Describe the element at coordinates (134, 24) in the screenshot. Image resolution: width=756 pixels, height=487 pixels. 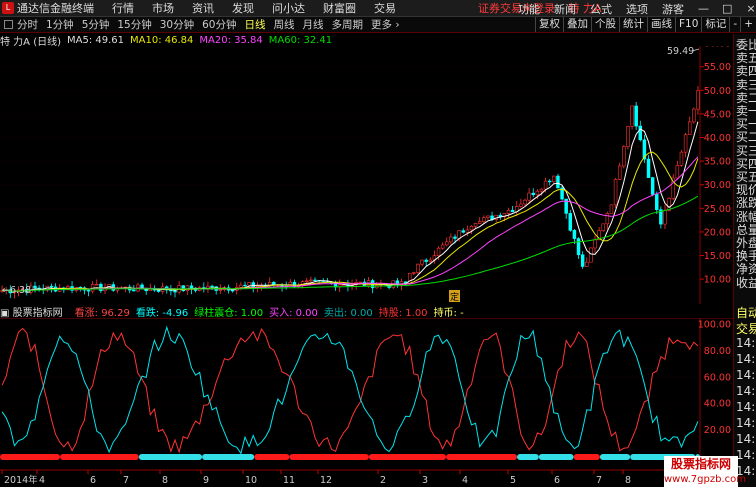
I see `tab-15min: 15分钟` at that location.